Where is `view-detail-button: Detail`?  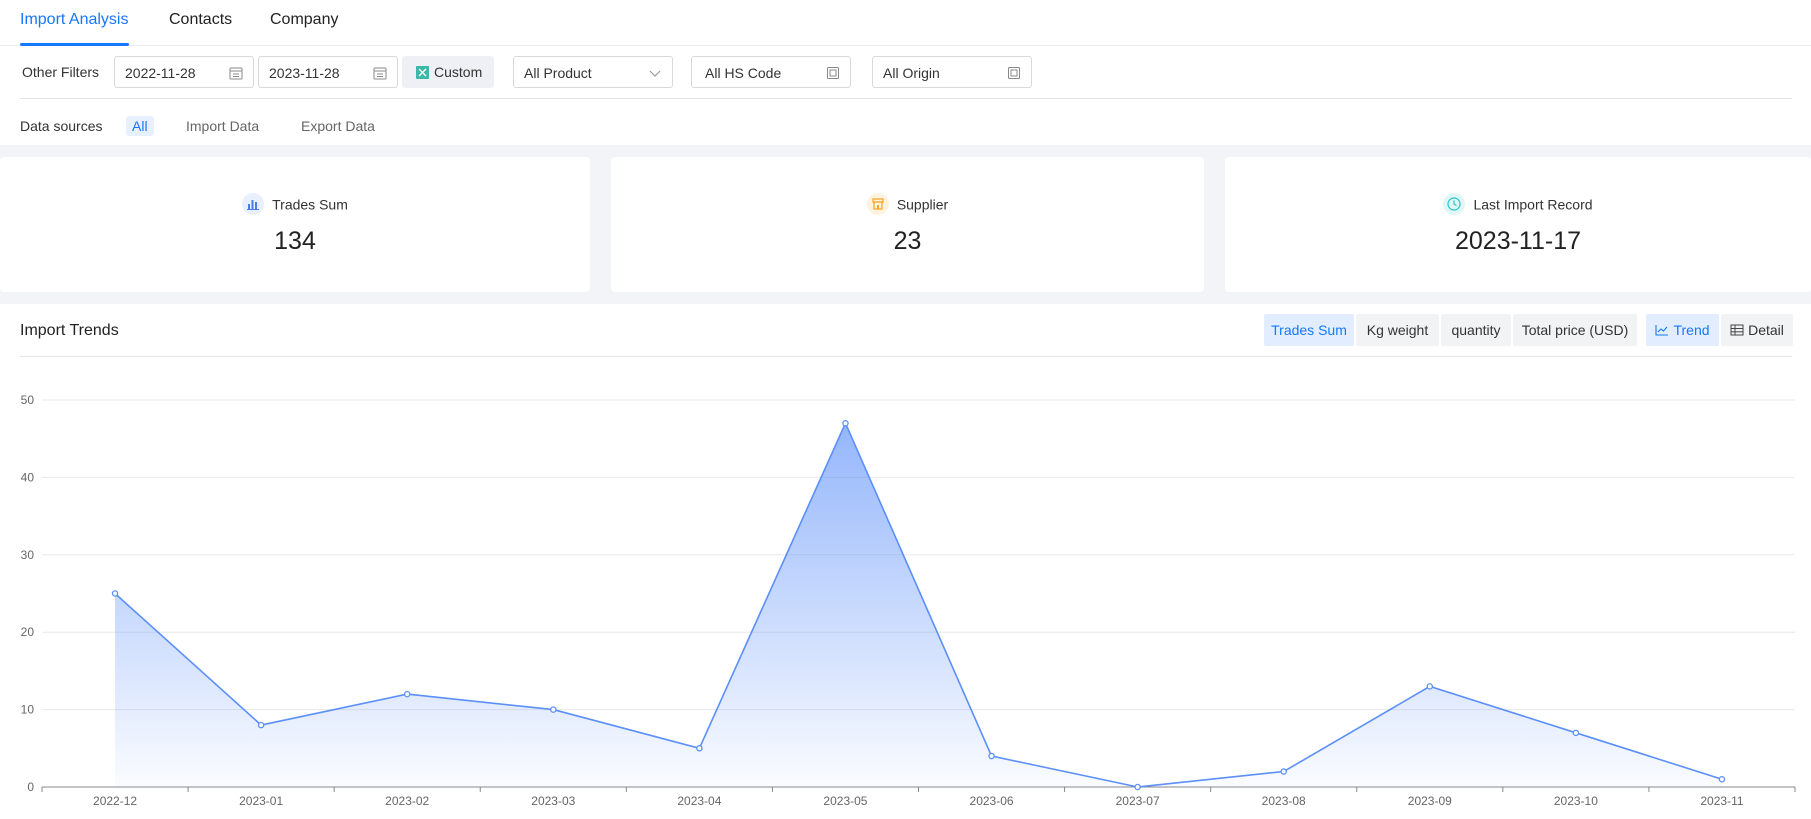
view-detail-button: Detail is located at coordinates (1757, 330).